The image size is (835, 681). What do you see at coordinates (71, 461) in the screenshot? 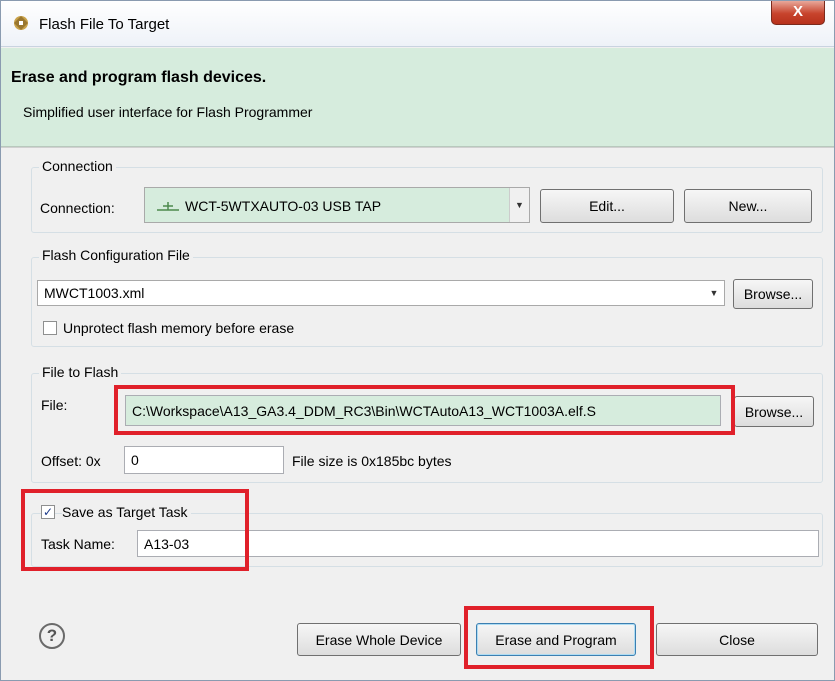
I see `offset-label: Offset: 0x` at bounding box center [71, 461].